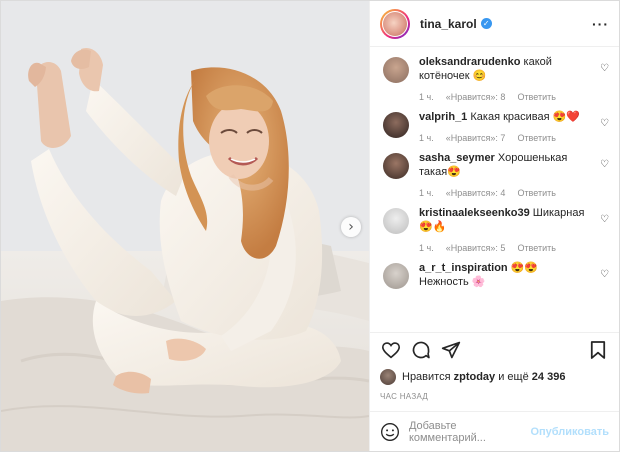 The width and height of the screenshot is (620, 452). I want to click on comment-item: a_r_t_inspiration 😍😍 Нежность 🌸 ♡, so click(496, 275).